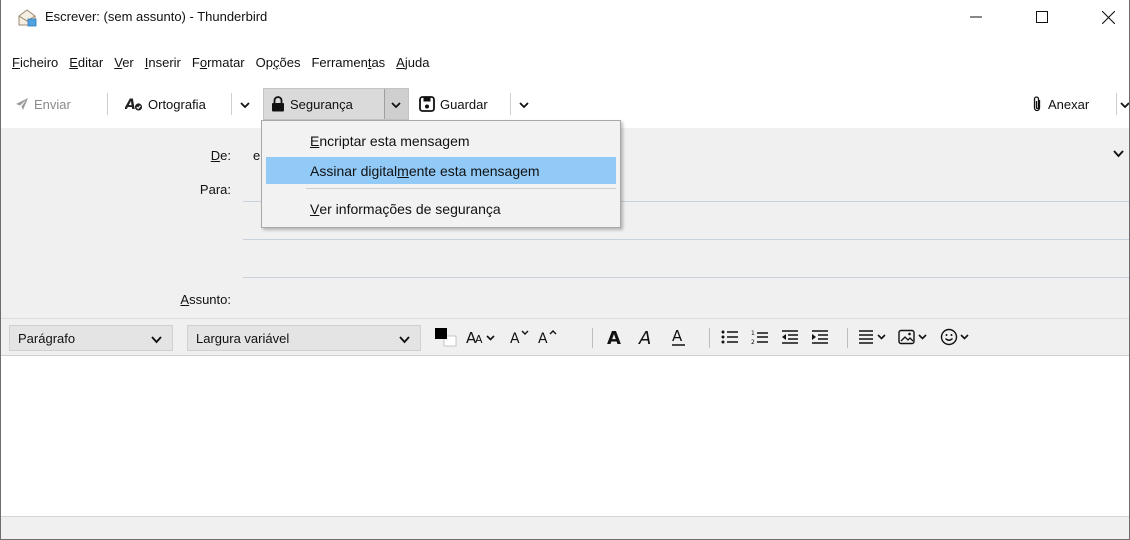 The width and height of the screenshot is (1130, 540). Describe the element at coordinates (243, 338) in the screenshot. I see `font-family-value: Largura variável` at that location.